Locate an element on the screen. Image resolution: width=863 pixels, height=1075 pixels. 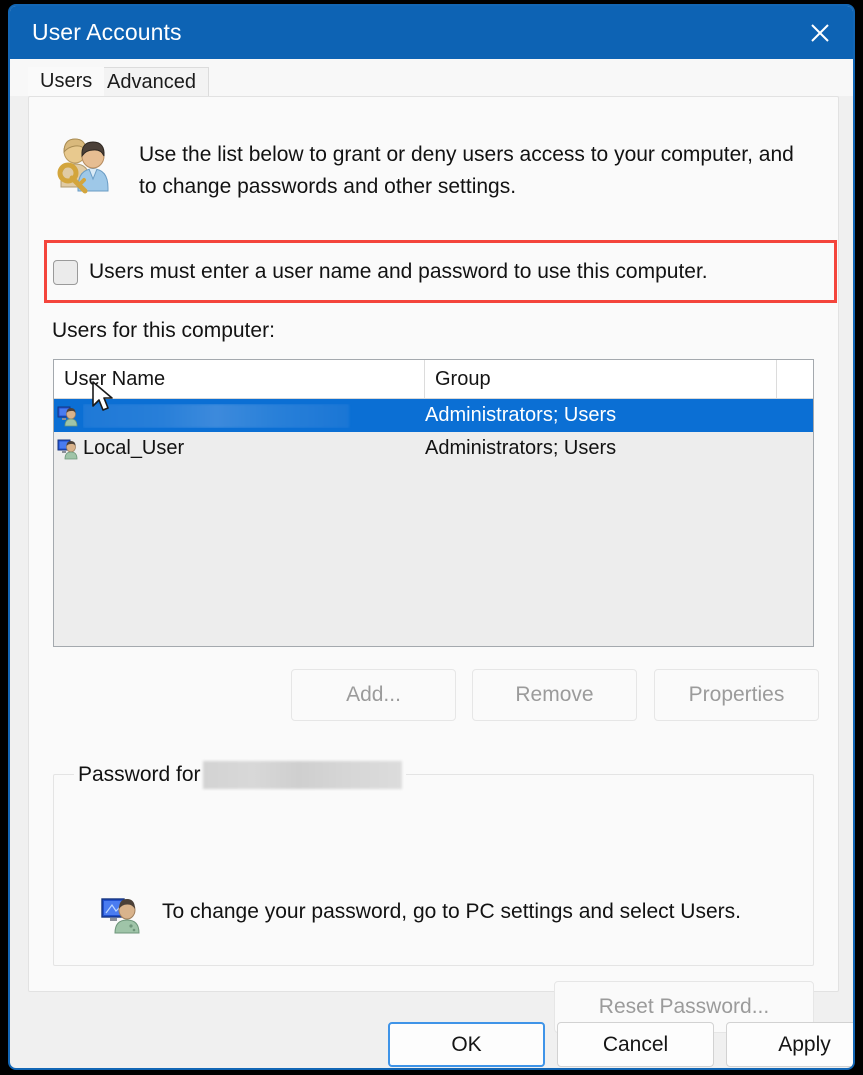
remove-button-label: Remove is located at coordinates (554, 694).